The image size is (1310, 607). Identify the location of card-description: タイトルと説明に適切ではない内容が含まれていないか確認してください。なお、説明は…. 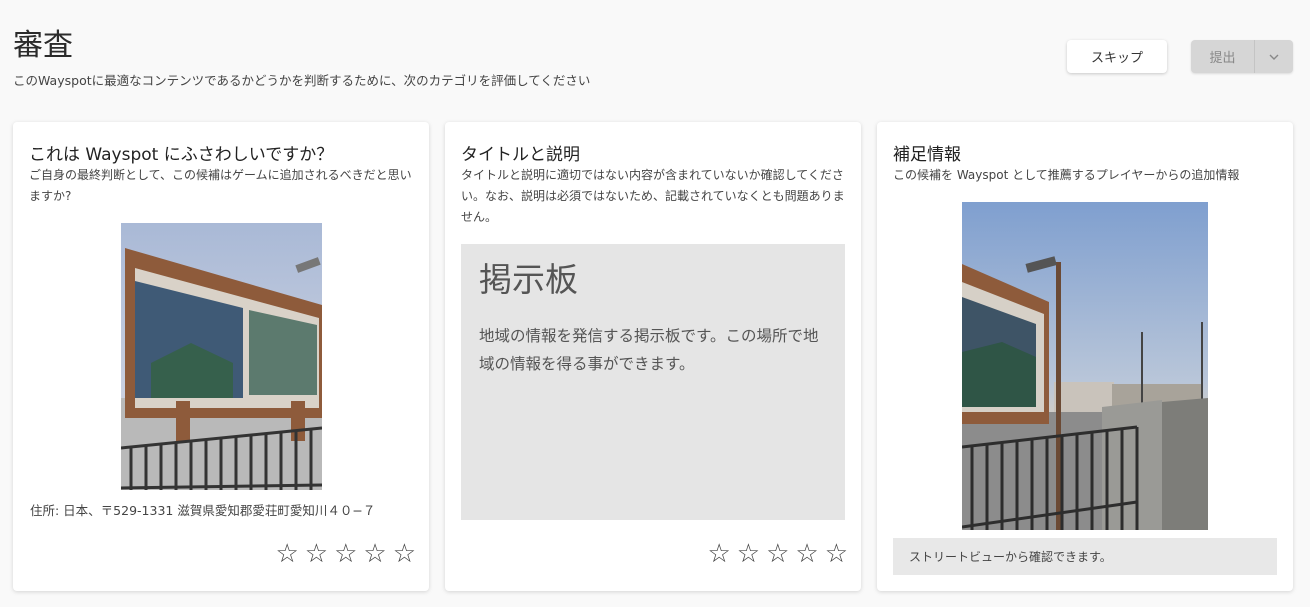
(653, 196).